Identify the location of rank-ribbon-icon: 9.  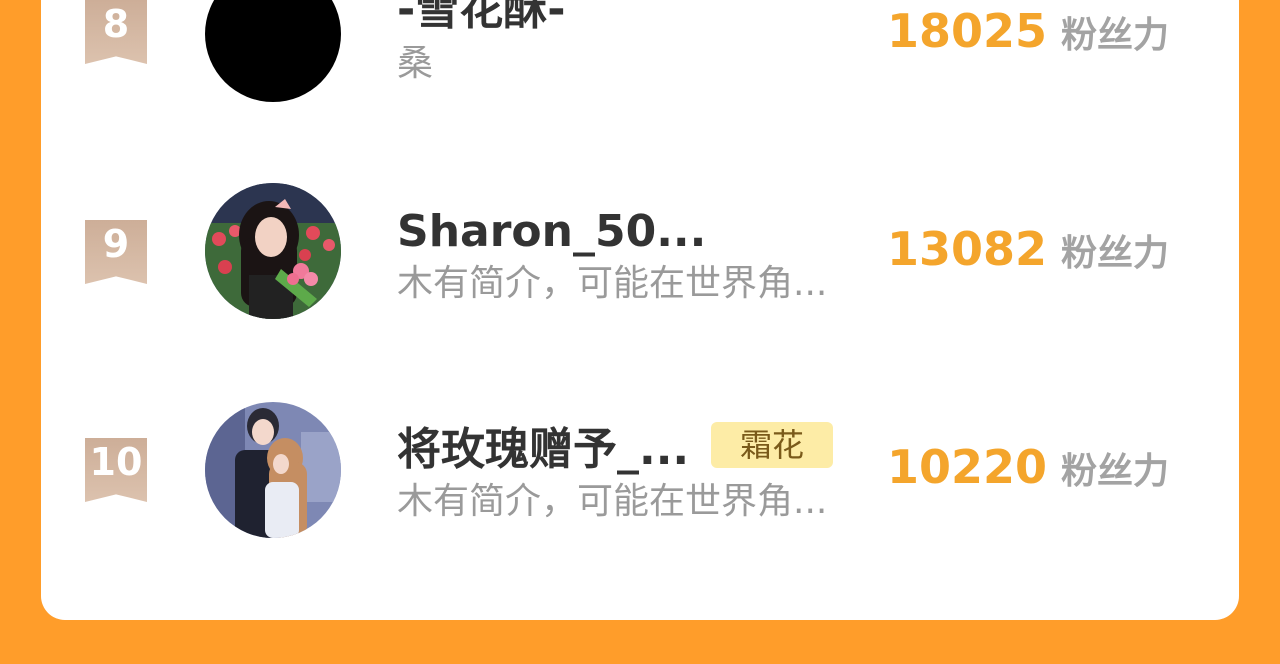
(116, 252).